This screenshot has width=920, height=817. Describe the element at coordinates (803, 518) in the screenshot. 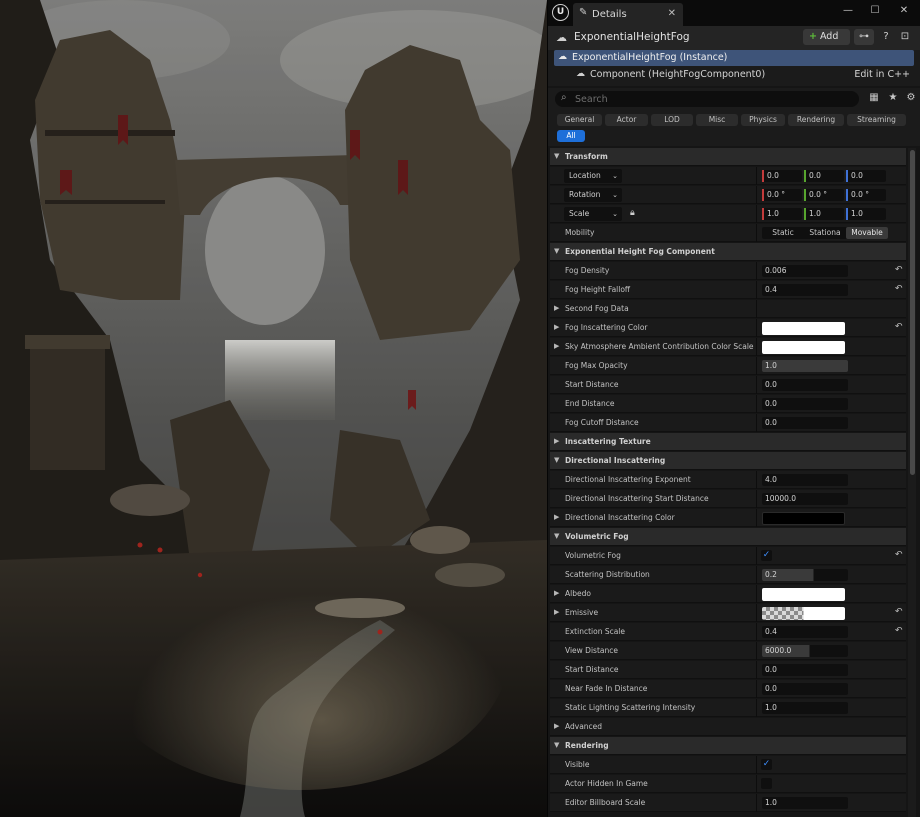

I see `directional-color-swatch` at that location.